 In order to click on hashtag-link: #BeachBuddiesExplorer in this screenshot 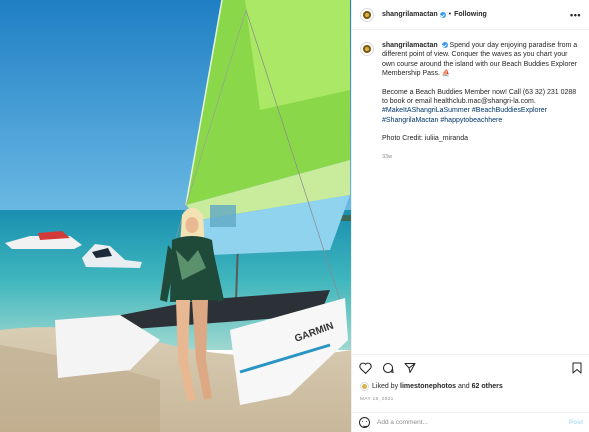, I will do `click(509, 110)`.